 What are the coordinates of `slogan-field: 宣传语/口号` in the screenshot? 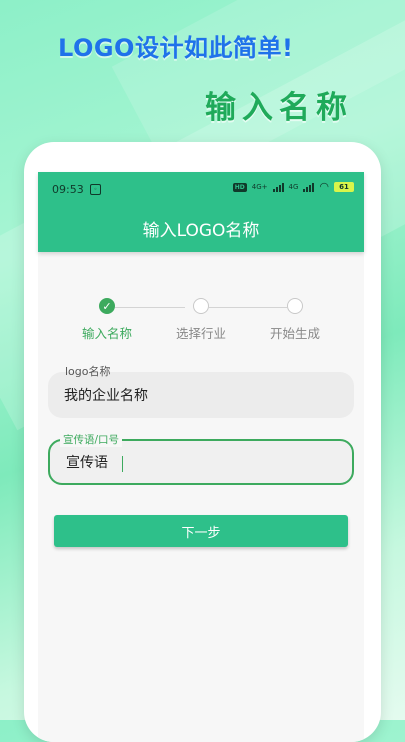 It's located at (201, 458).